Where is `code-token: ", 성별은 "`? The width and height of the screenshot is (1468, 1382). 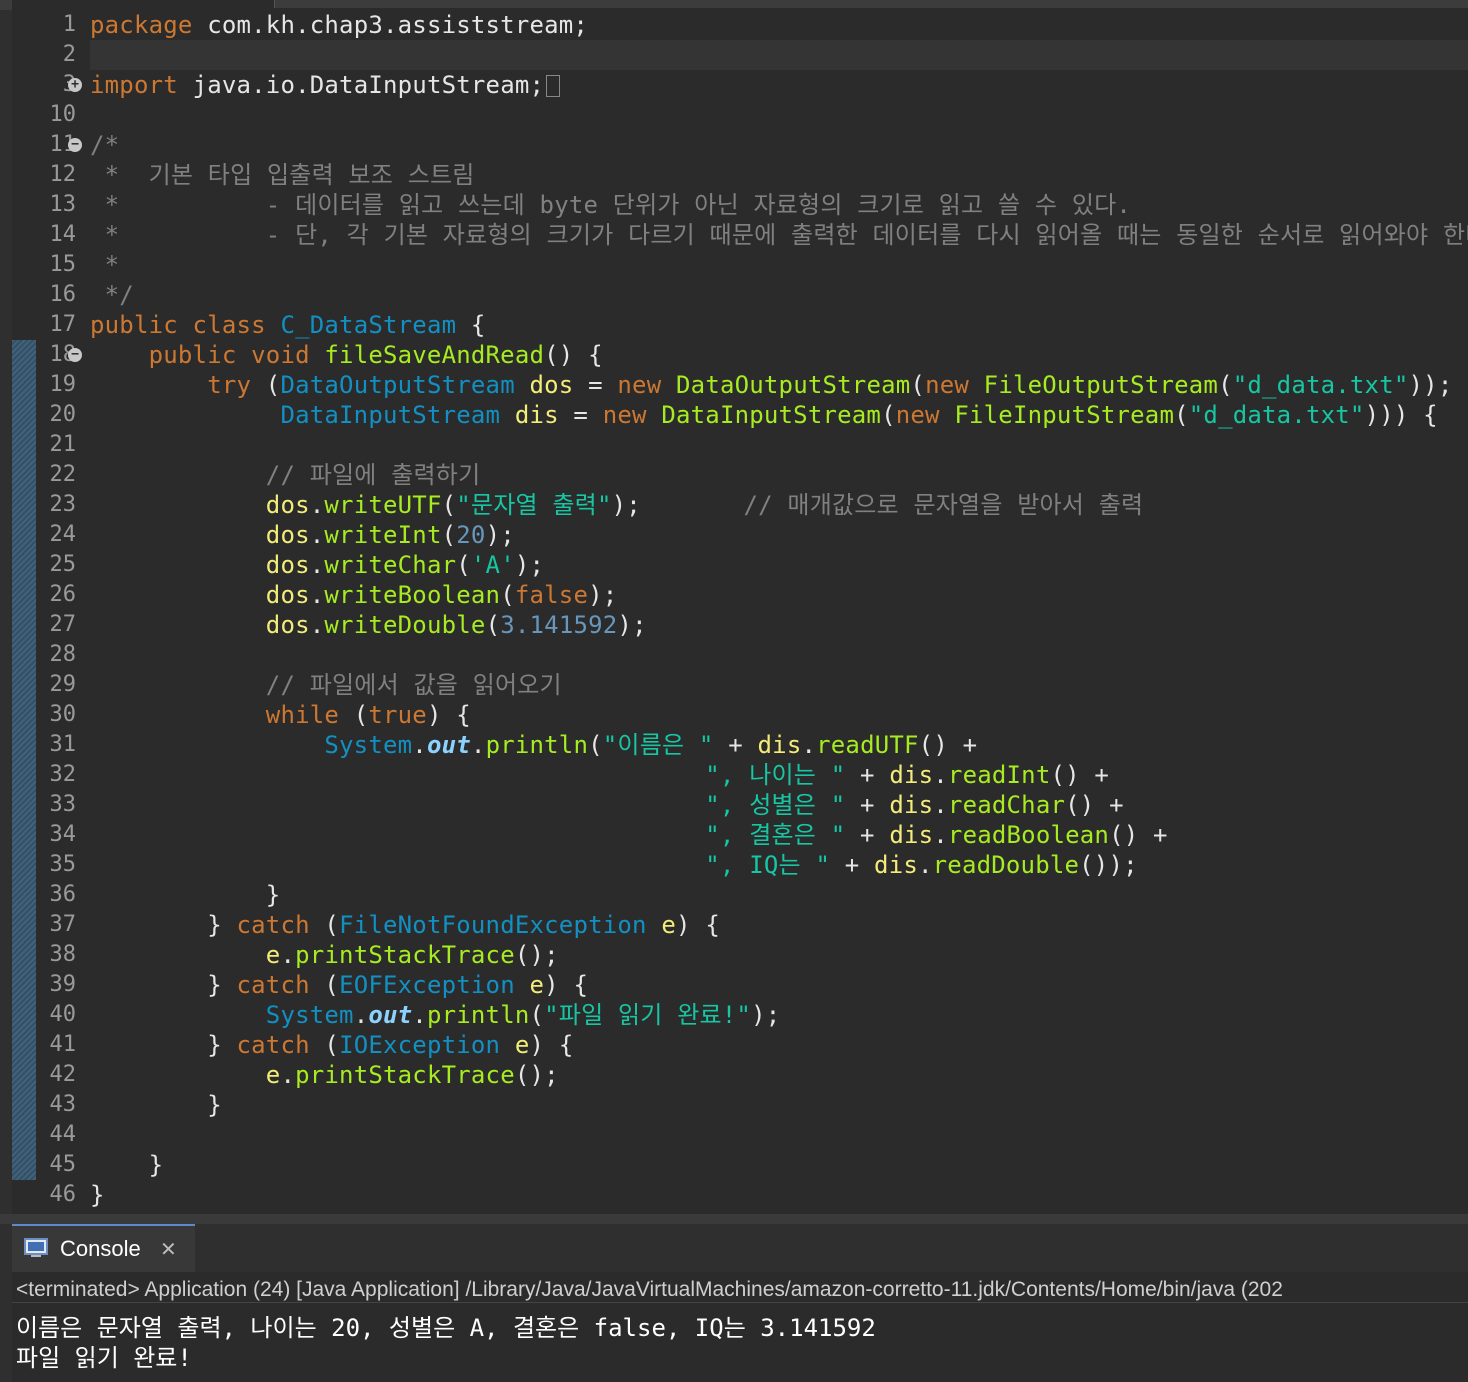
code-token: ", 성별은 " is located at coordinates (468, 805).